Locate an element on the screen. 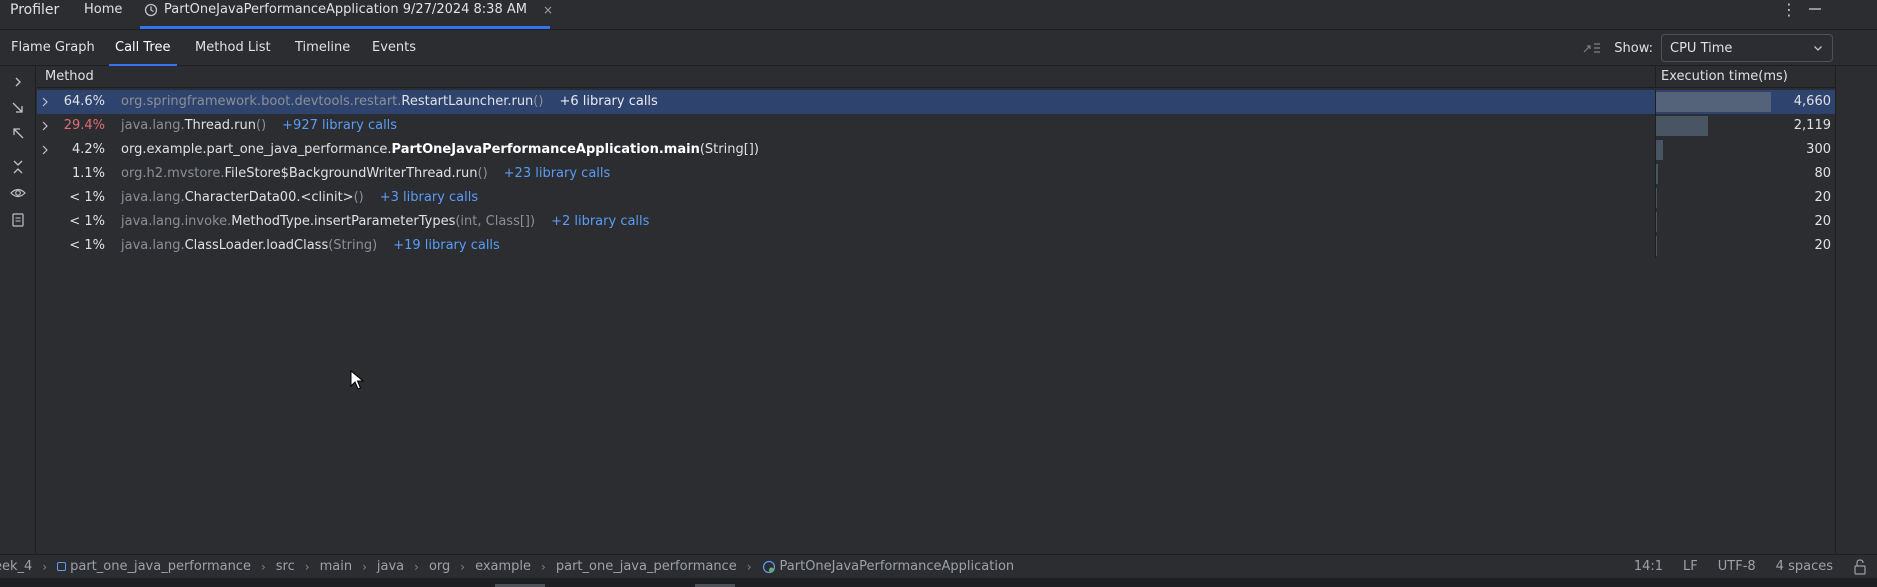 The image size is (1877, 587). library-calls-link: +927 library calls is located at coordinates (339, 125).